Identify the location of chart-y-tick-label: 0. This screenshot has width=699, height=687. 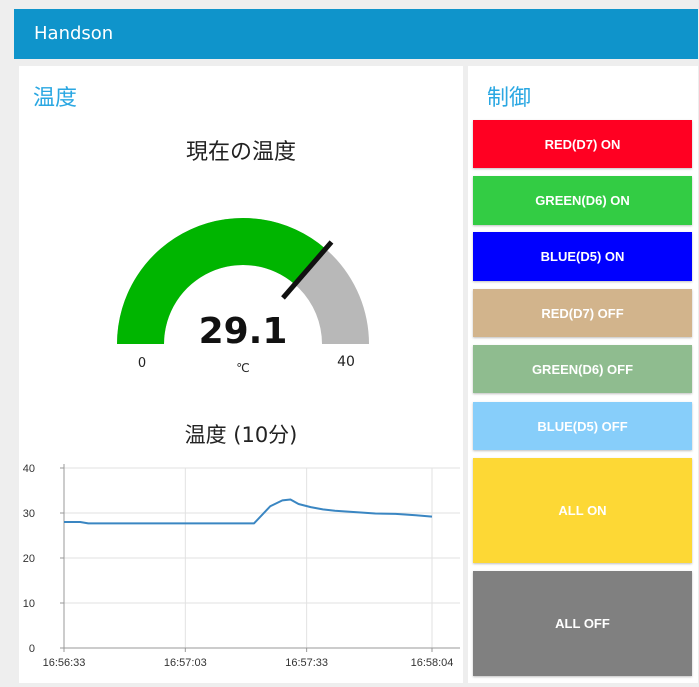
(32, 649).